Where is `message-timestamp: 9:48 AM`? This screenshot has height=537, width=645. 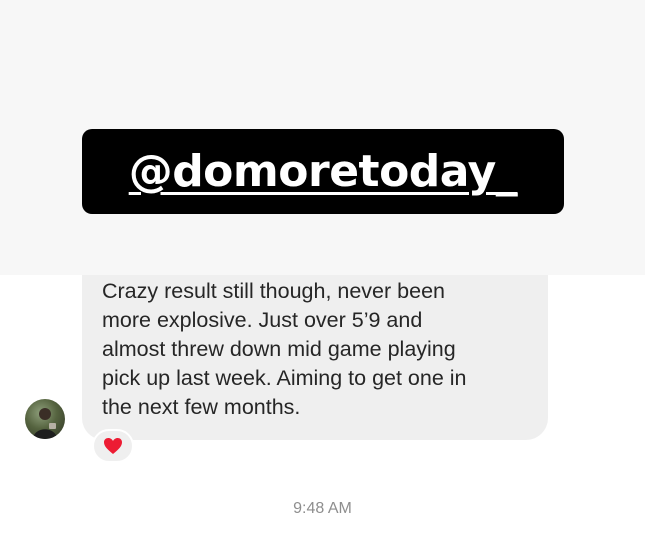 message-timestamp: 9:48 AM is located at coordinates (322, 508).